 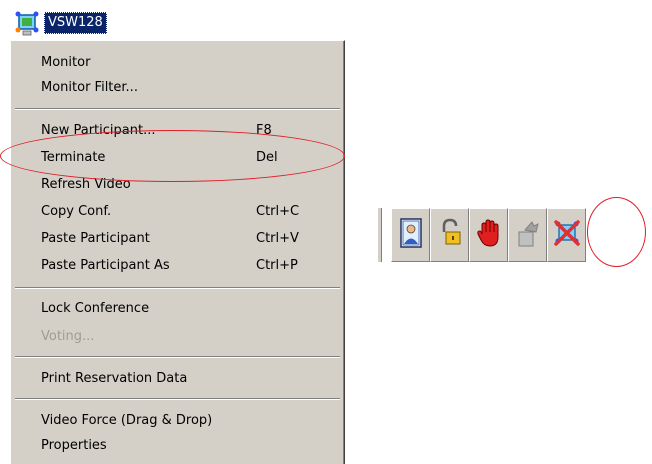 I want to click on conference-node: VSW128, so click(x=60, y=23).